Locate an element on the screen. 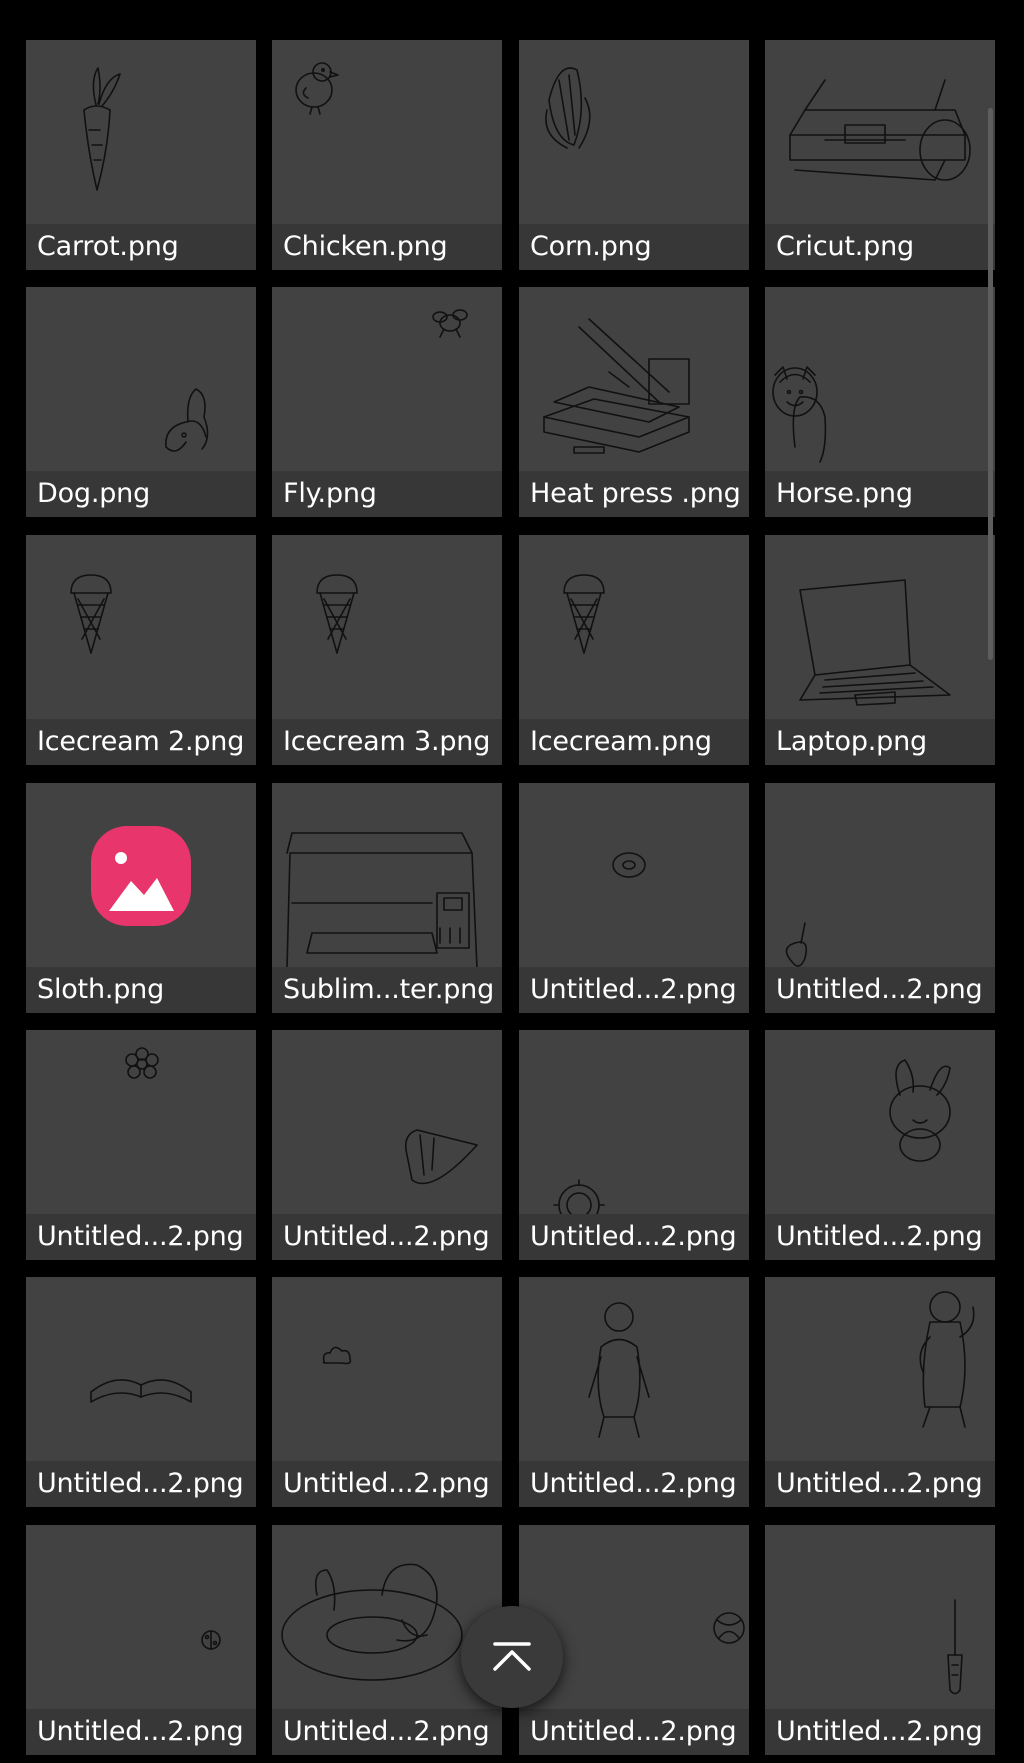 The width and height of the screenshot is (1024, 1763). book-drawing-icon is located at coordinates (141, 1391).